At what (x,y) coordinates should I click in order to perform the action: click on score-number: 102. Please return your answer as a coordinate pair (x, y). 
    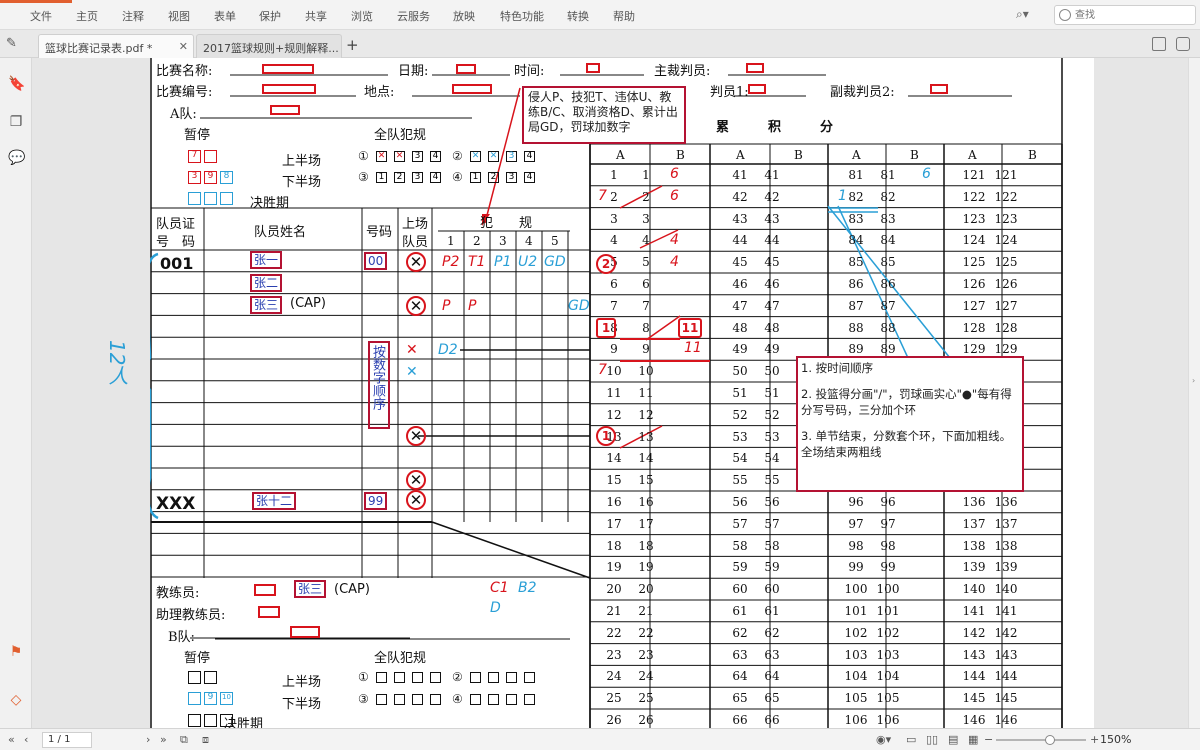
    Looking at the image, I should click on (888, 633).